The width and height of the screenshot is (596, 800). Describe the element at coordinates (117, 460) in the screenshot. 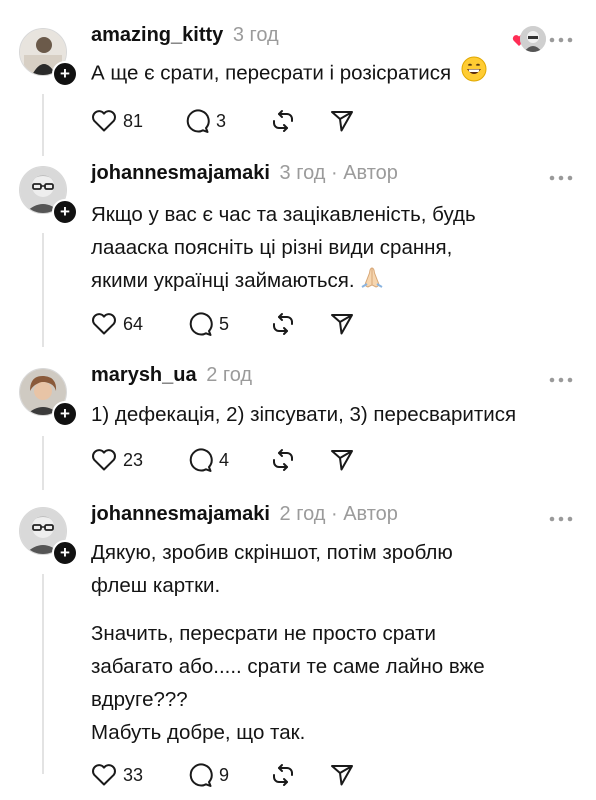

I see `like-button: 23` at that location.